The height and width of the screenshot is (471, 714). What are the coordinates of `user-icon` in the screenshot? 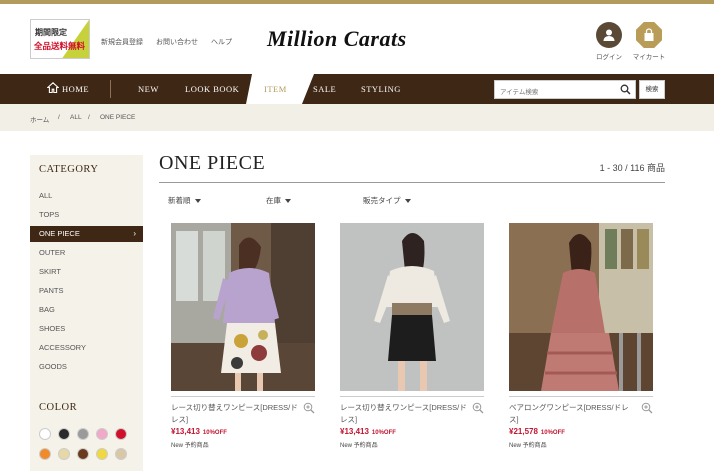 It's located at (609, 35).